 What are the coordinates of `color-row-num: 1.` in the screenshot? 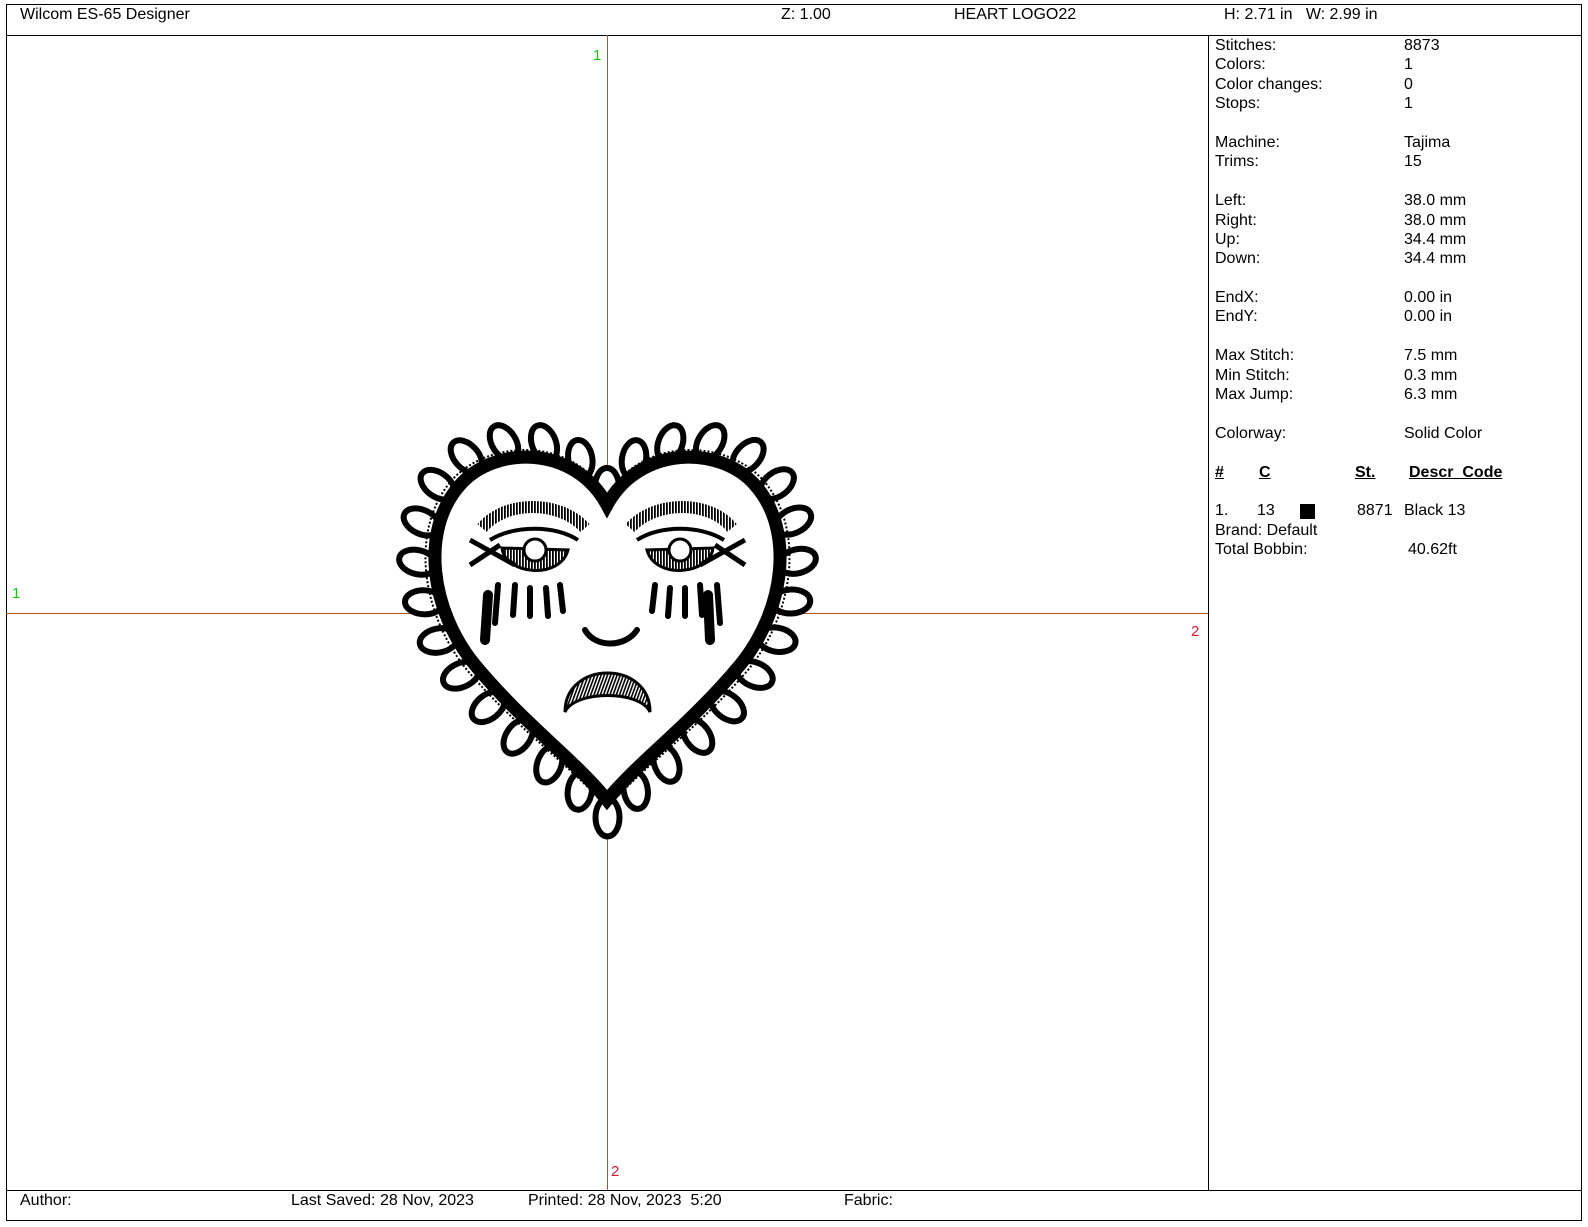 It's located at (1222, 511).